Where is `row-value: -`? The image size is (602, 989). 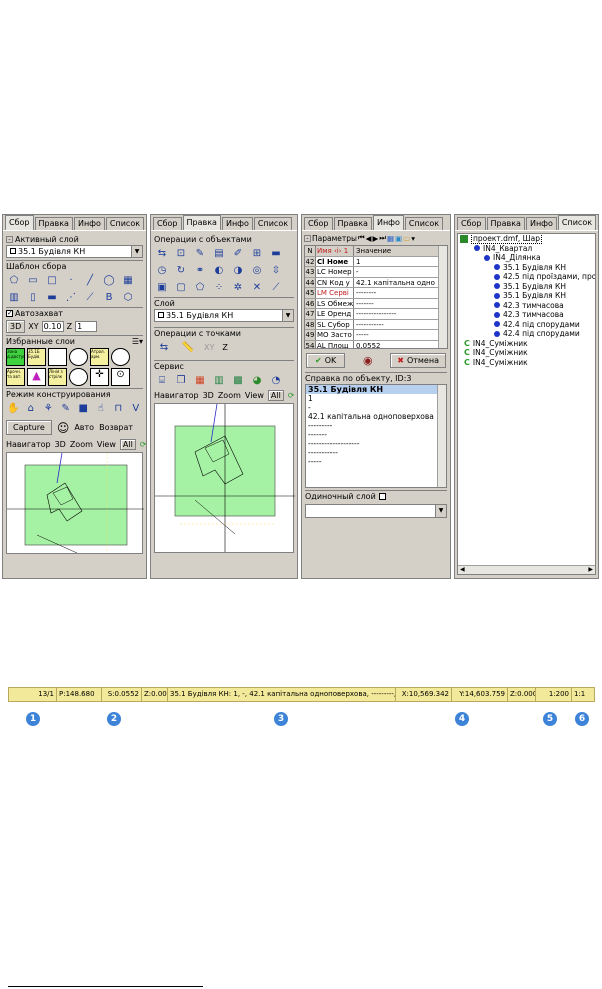 row-value: - is located at coordinates (400, 272).